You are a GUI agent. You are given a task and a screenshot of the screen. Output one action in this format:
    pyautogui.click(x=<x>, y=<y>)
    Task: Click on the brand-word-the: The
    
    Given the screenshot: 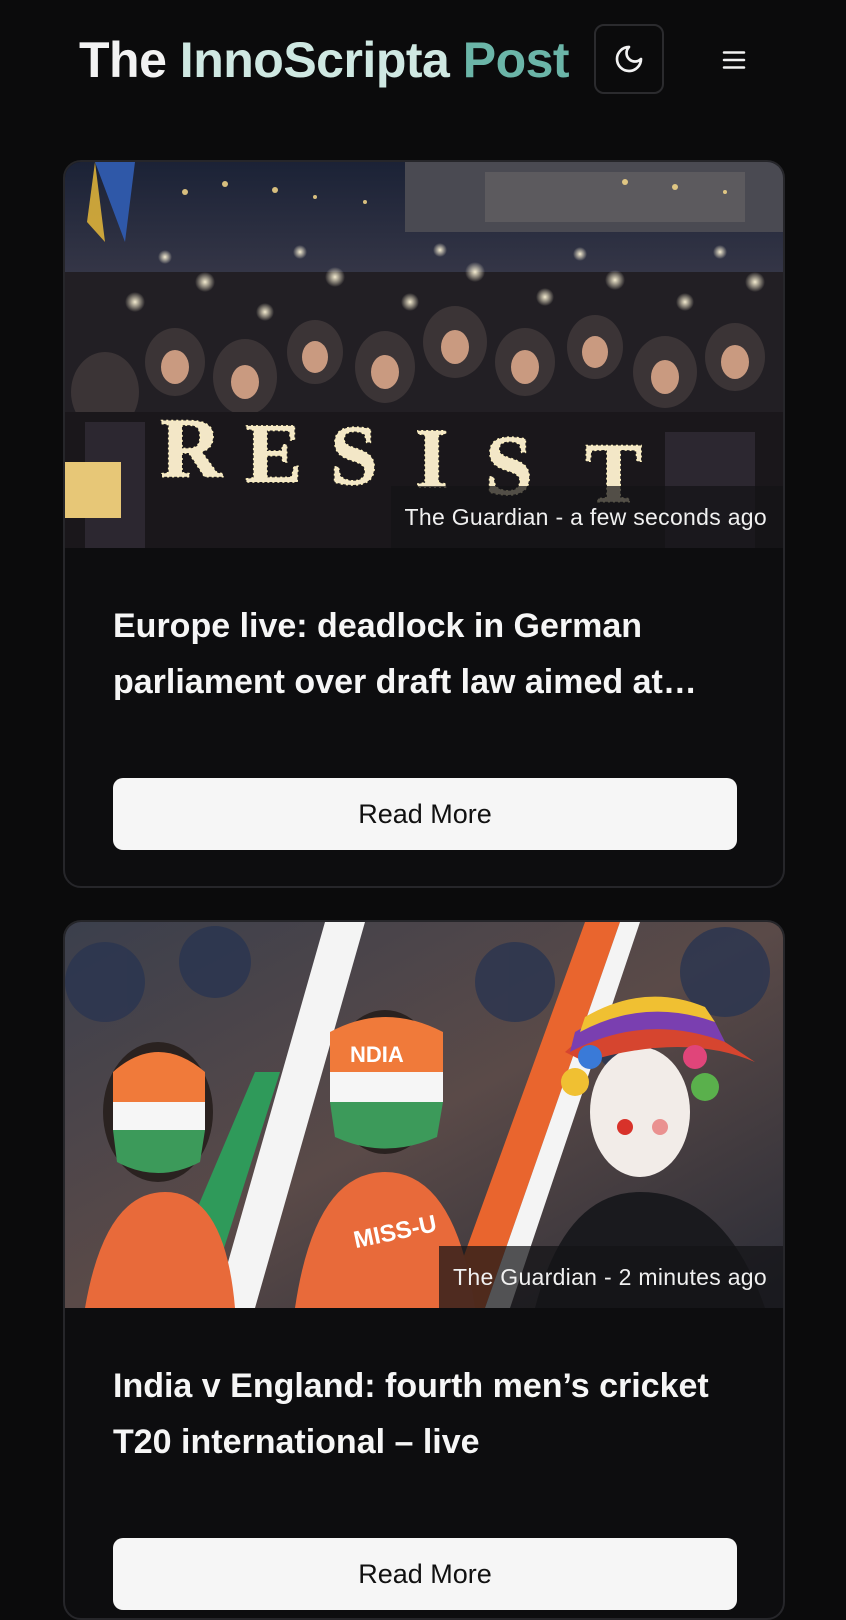 What is the action you would take?
    pyautogui.click(x=129, y=60)
    